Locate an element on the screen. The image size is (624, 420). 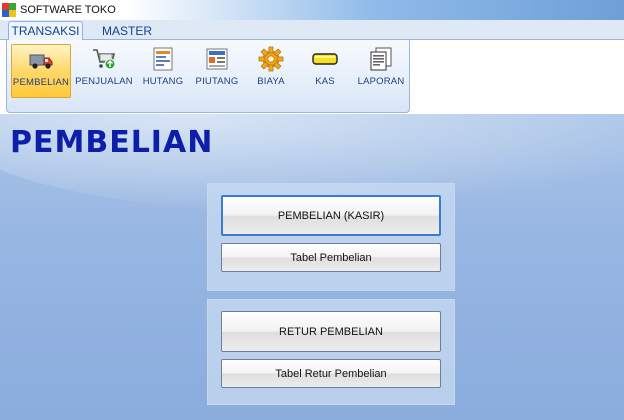
ribbon-button-biaya: BIAYA is located at coordinates (271, 71).